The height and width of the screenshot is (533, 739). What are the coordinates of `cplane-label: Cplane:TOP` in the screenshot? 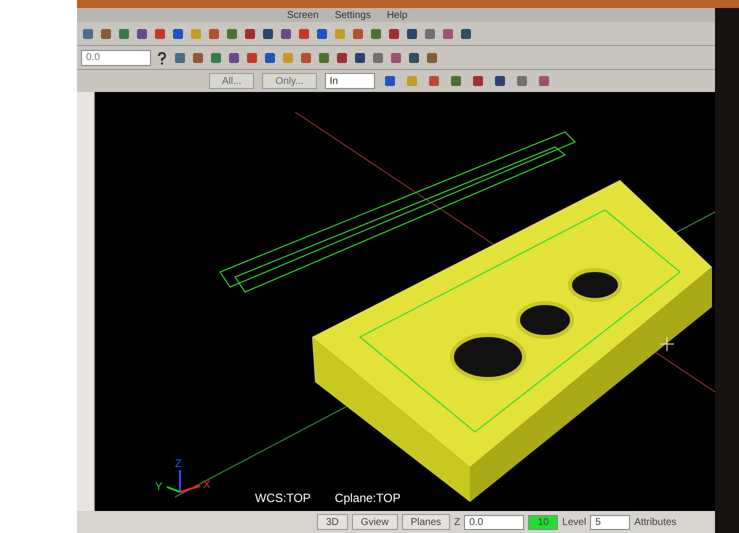 It's located at (367, 498).